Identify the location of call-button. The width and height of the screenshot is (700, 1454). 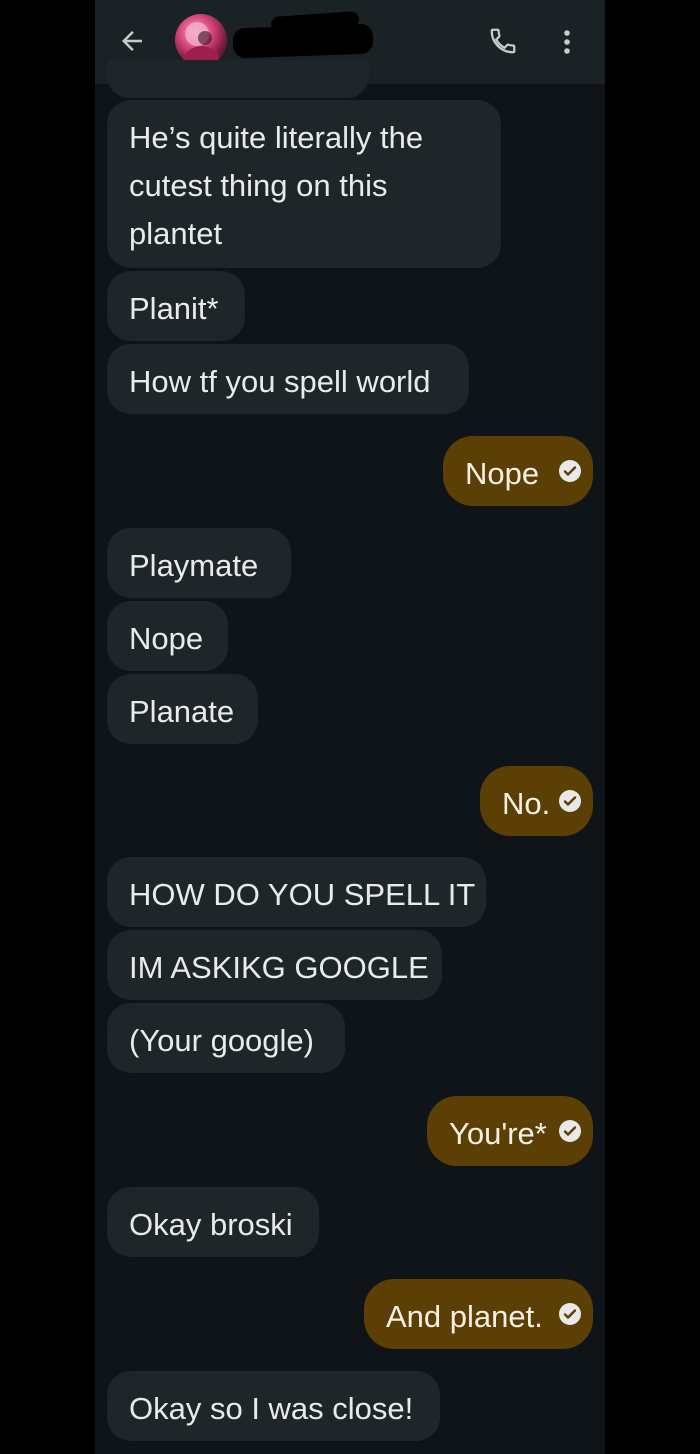
(504, 42).